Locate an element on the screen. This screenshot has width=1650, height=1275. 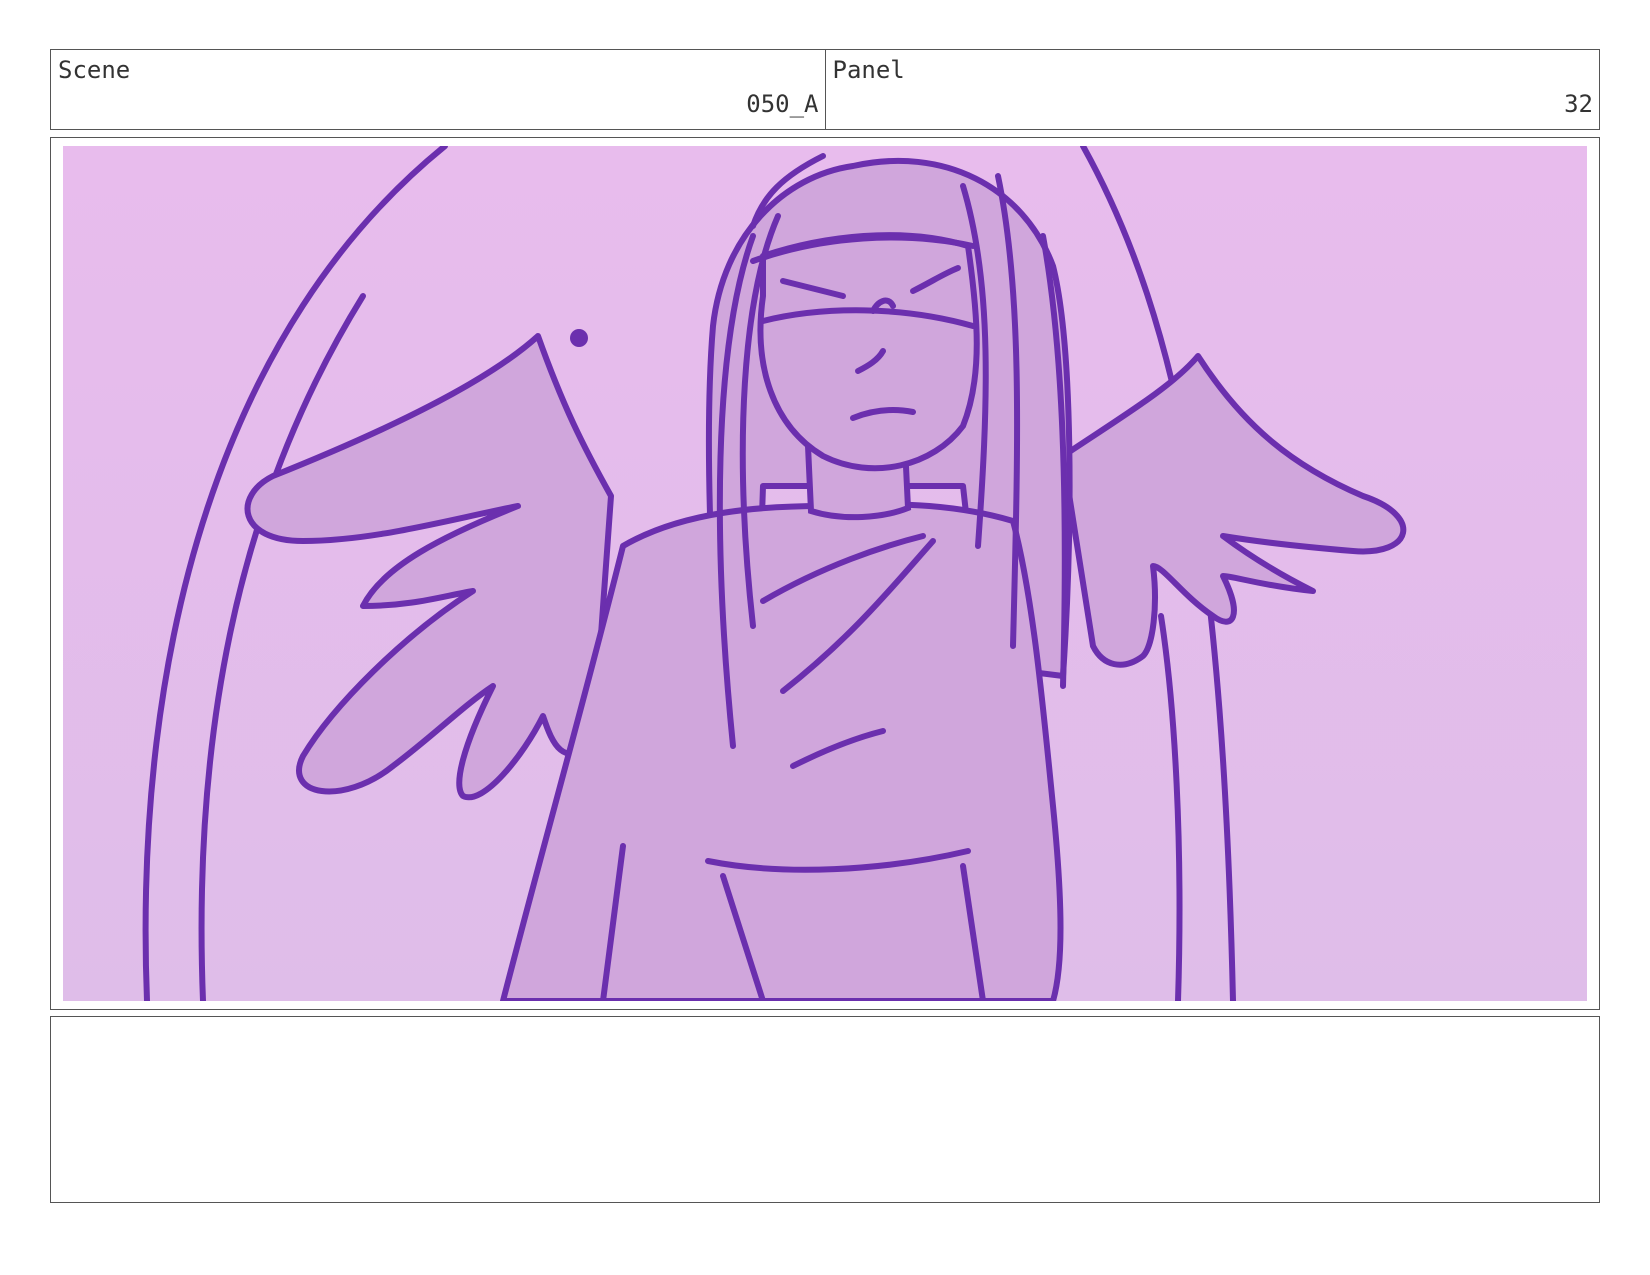
face is located at coordinates (868, 352).